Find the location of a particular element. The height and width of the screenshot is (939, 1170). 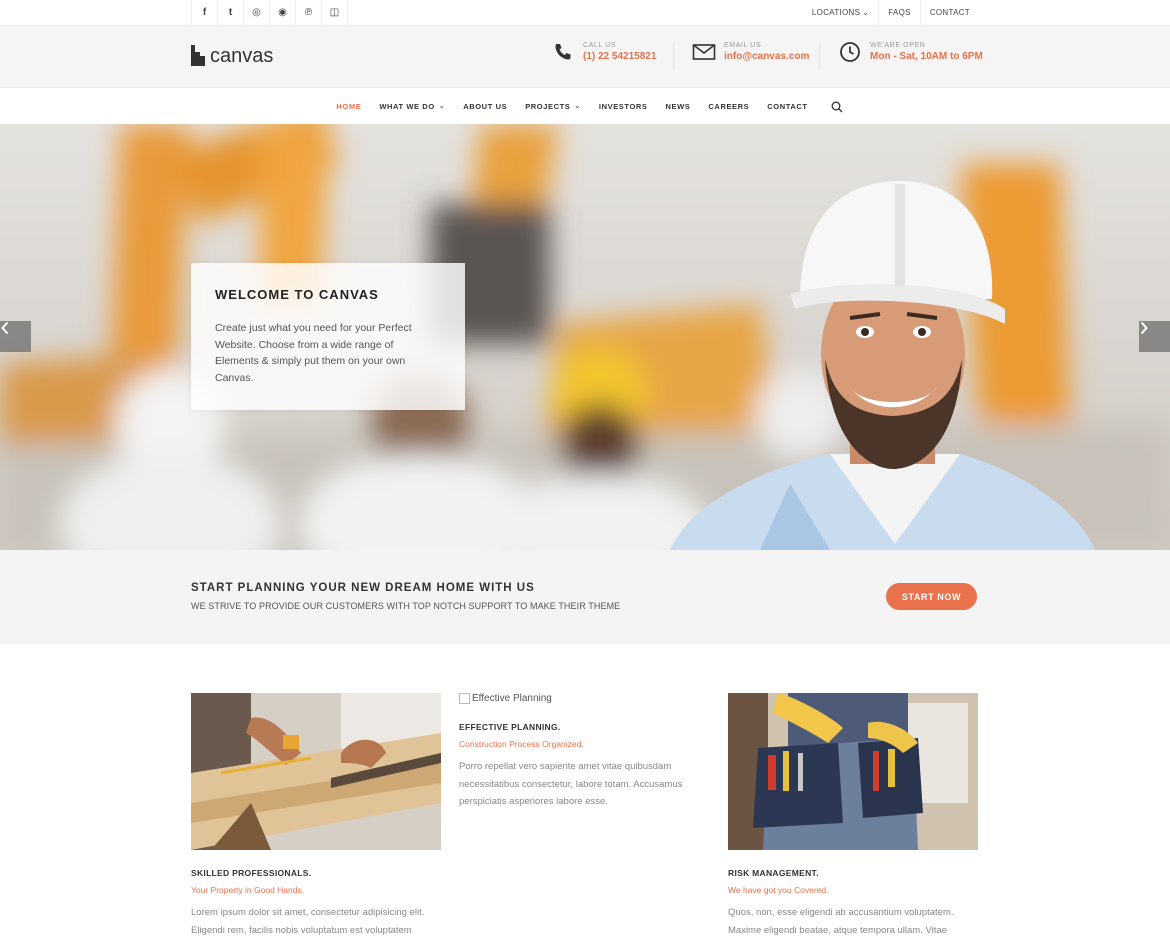

faqs-link: FAQS is located at coordinates (899, 12).